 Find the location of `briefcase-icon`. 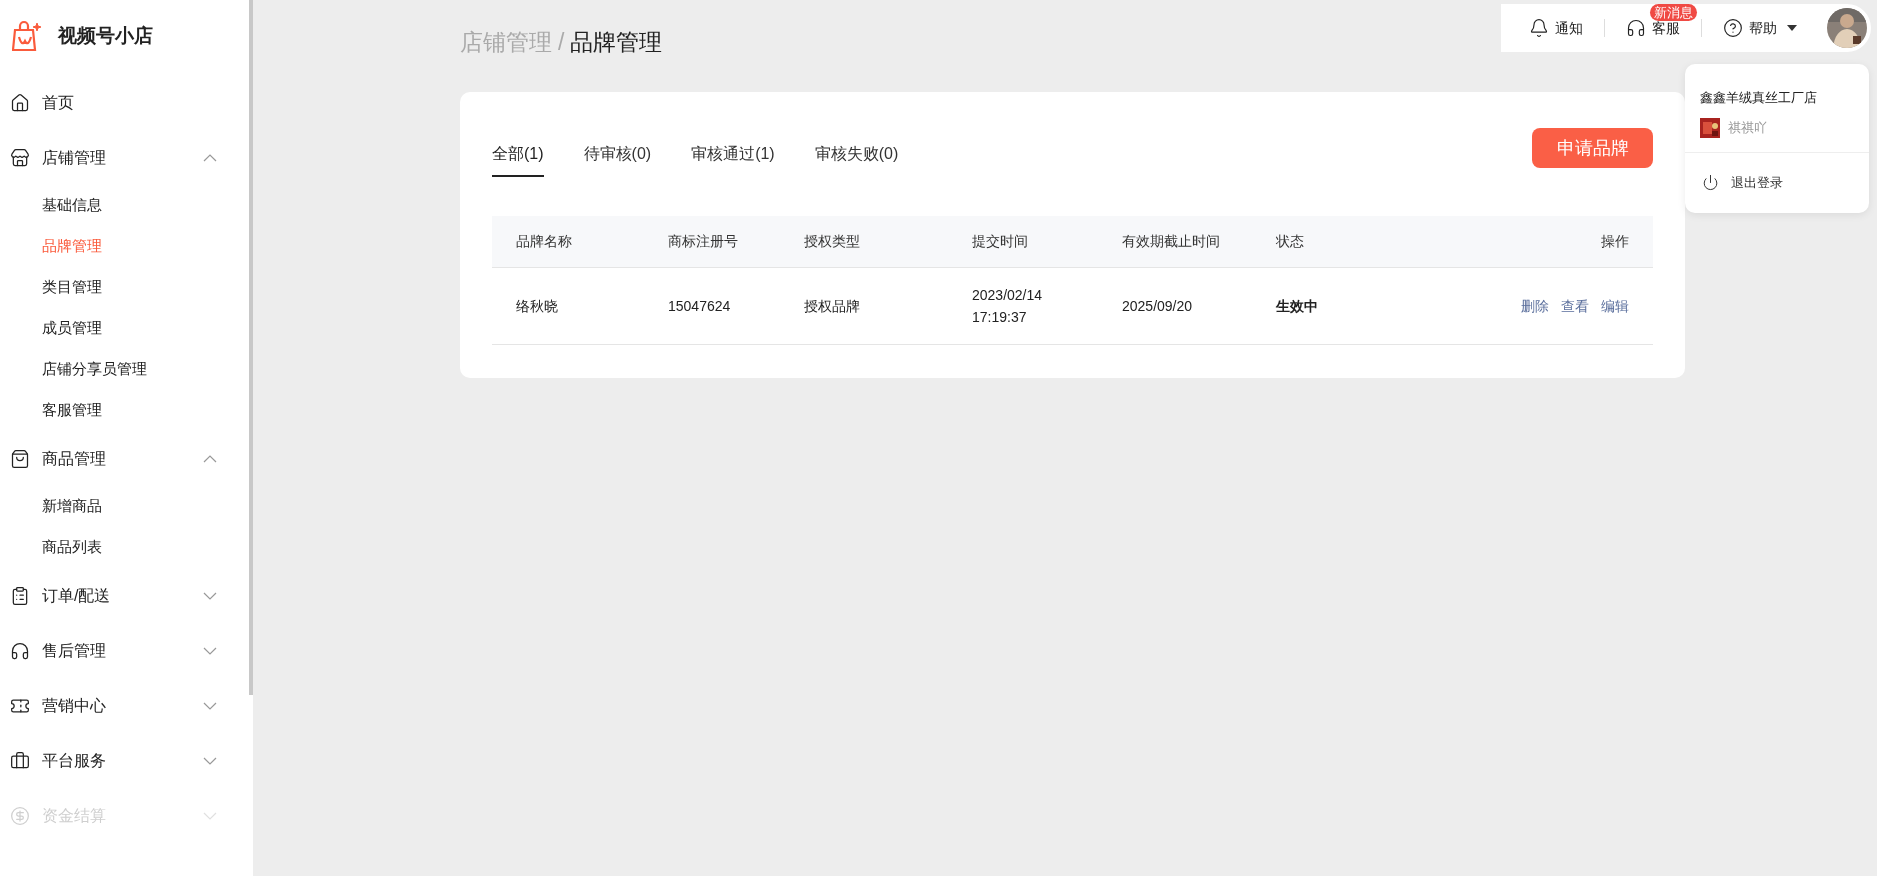

briefcase-icon is located at coordinates (20, 760).